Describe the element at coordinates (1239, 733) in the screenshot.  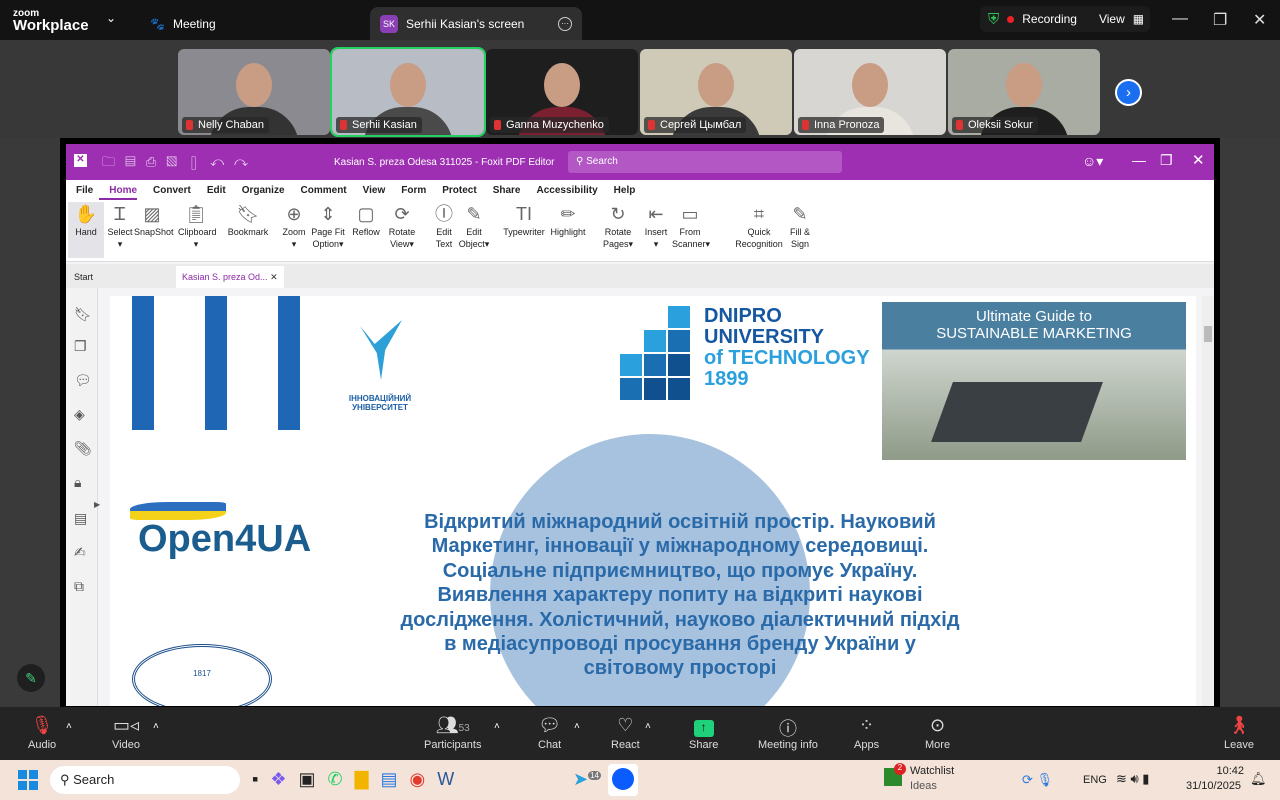
I see `leave-button: 🚶︎ Leave` at that location.